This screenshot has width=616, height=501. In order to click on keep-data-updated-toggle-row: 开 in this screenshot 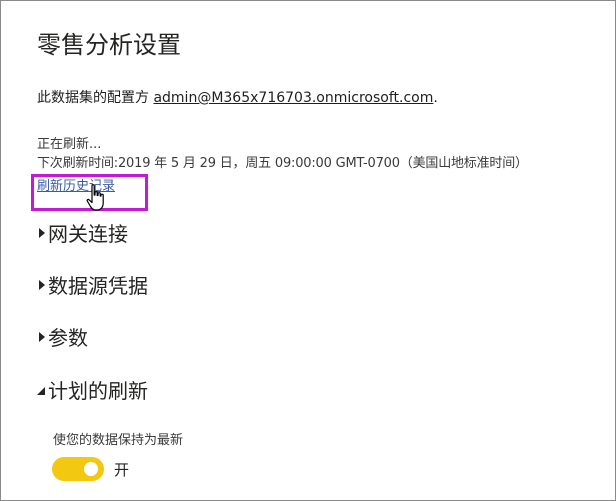, I will do `click(90, 469)`.